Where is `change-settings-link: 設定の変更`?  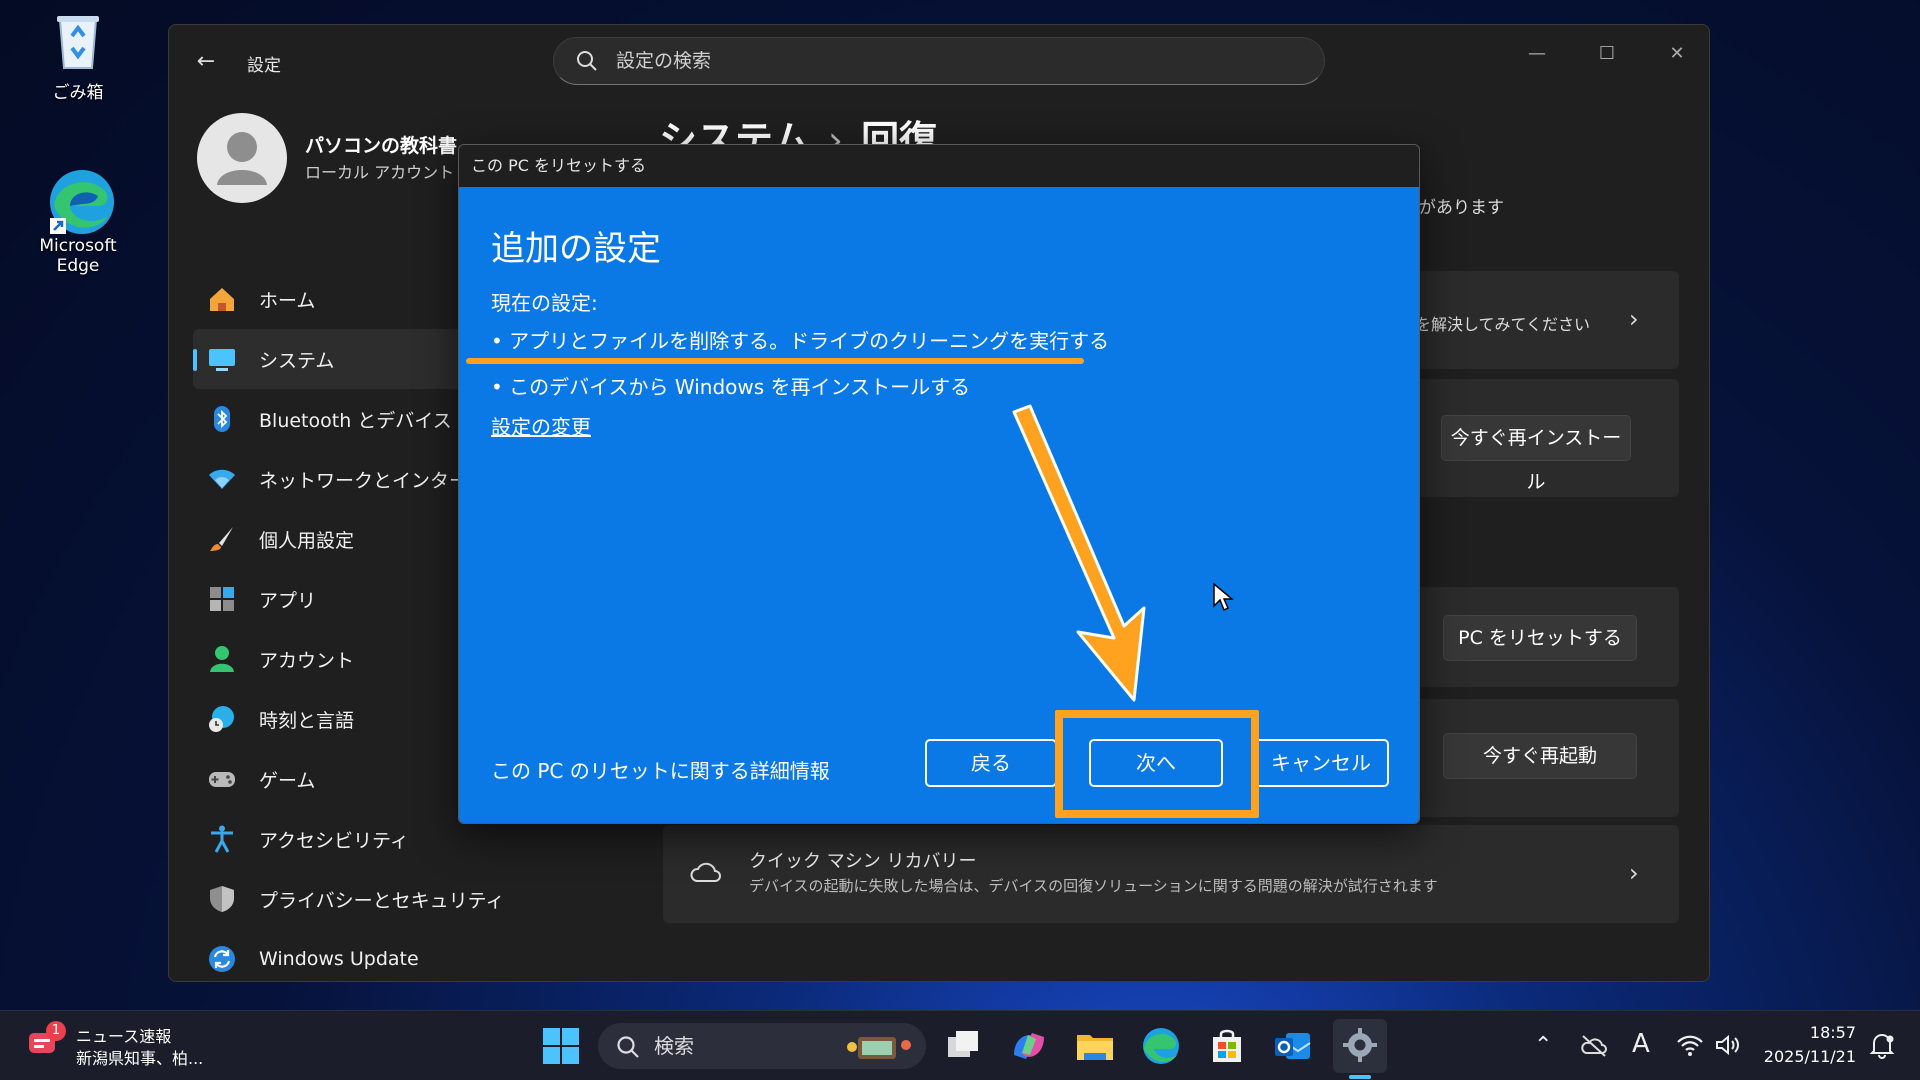 change-settings-link: 設定の変更 is located at coordinates (541, 425).